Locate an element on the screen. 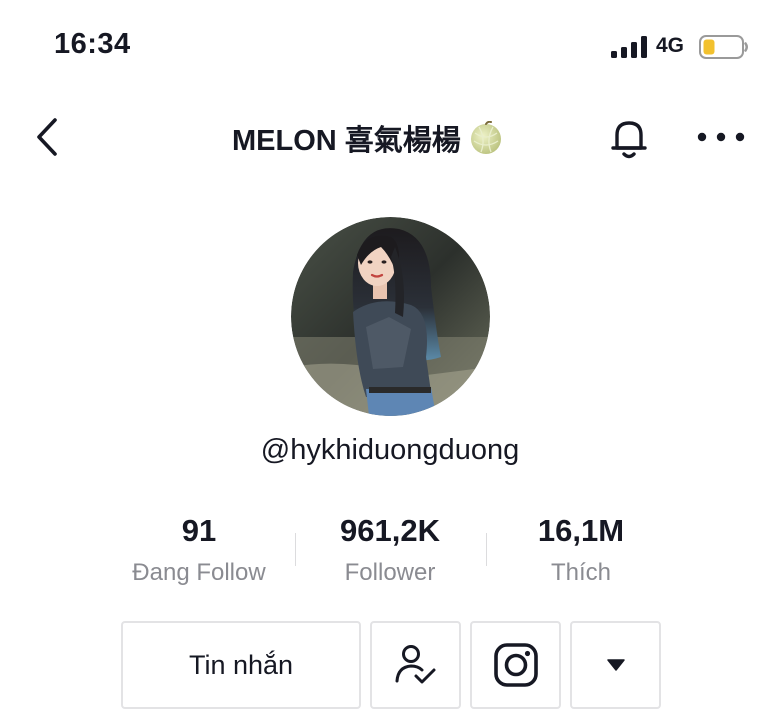  stat-likes-value: 16,1M is located at coordinates (581, 530).